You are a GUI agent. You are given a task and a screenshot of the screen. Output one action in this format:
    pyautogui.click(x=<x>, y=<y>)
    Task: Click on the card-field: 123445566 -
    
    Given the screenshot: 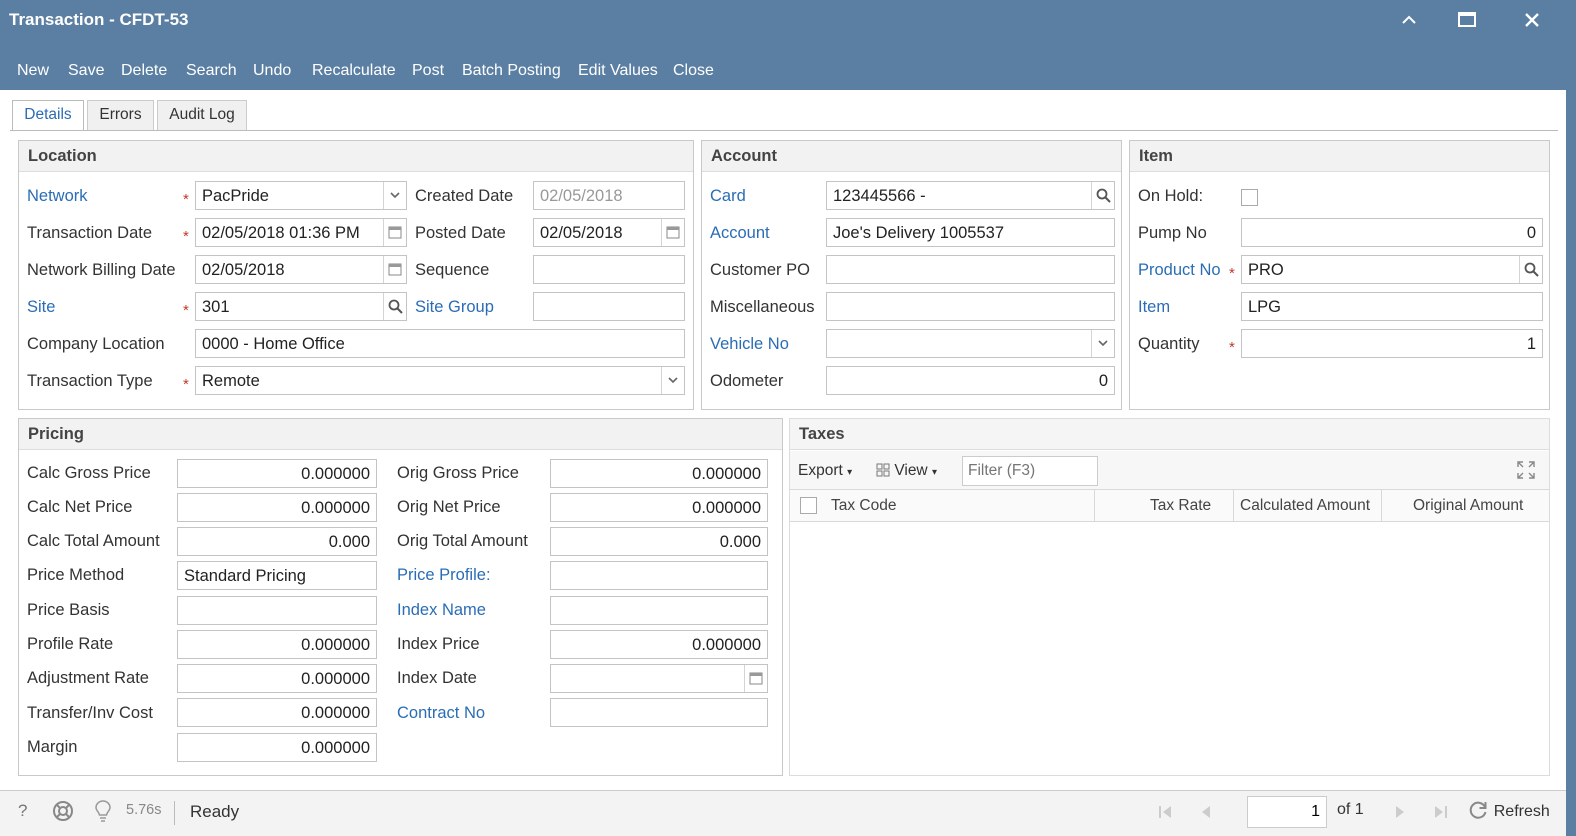 What is the action you would take?
    pyautogui.click(x=970, y=195)
    